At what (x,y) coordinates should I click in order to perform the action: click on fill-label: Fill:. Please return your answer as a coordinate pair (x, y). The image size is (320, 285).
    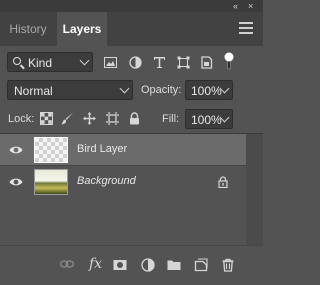
    Looking at the image, I should click on (171, 119).